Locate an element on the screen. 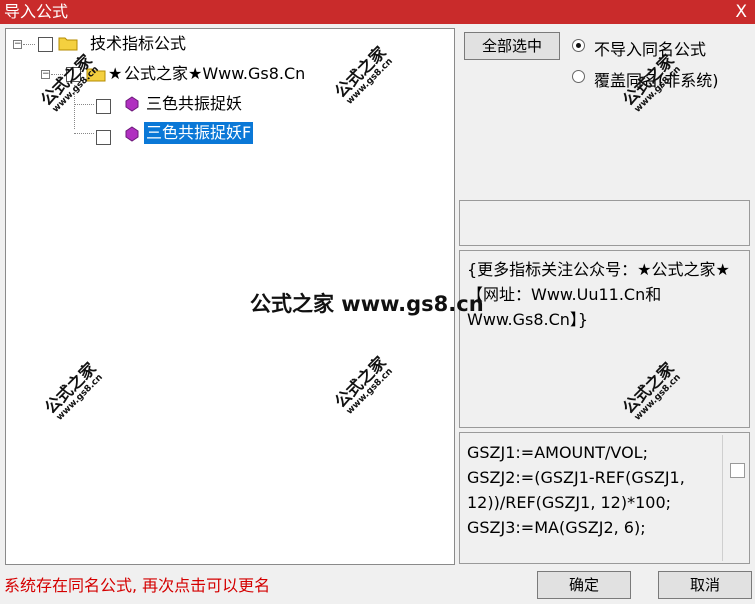 The image size is (755, 604). tree-label-group: ★ is located at coordinates (115, 73).